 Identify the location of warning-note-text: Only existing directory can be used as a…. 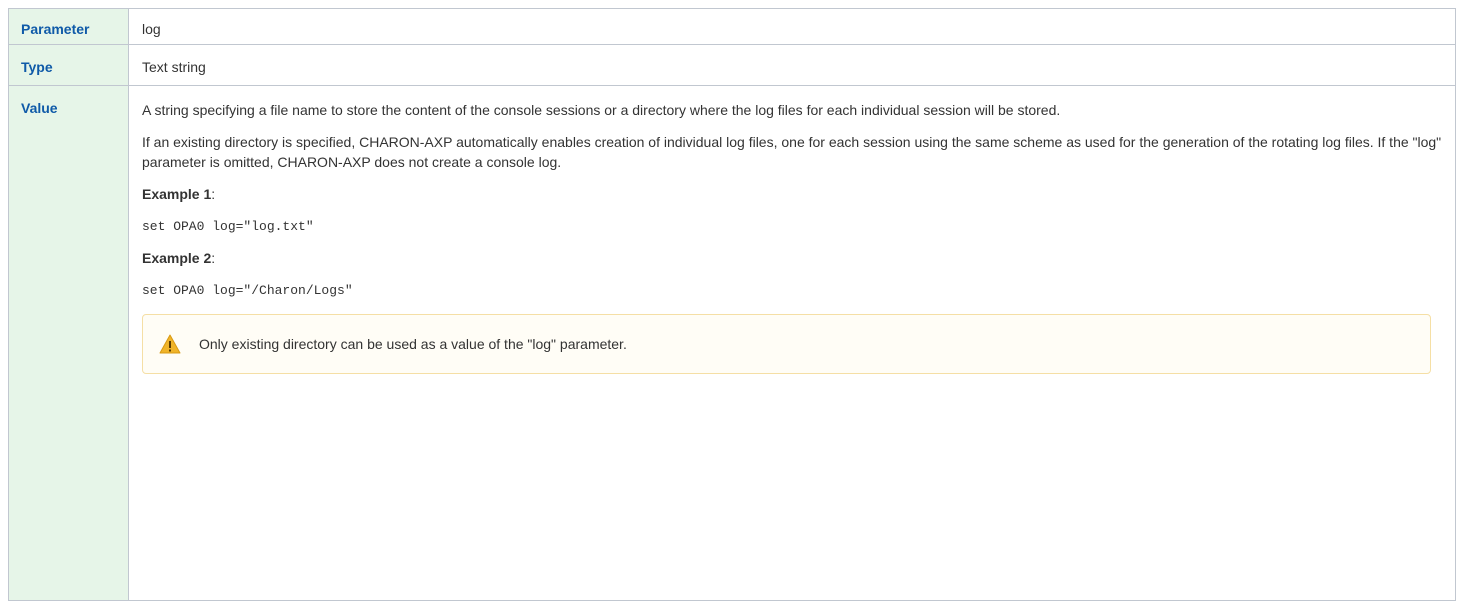
(413, 344).